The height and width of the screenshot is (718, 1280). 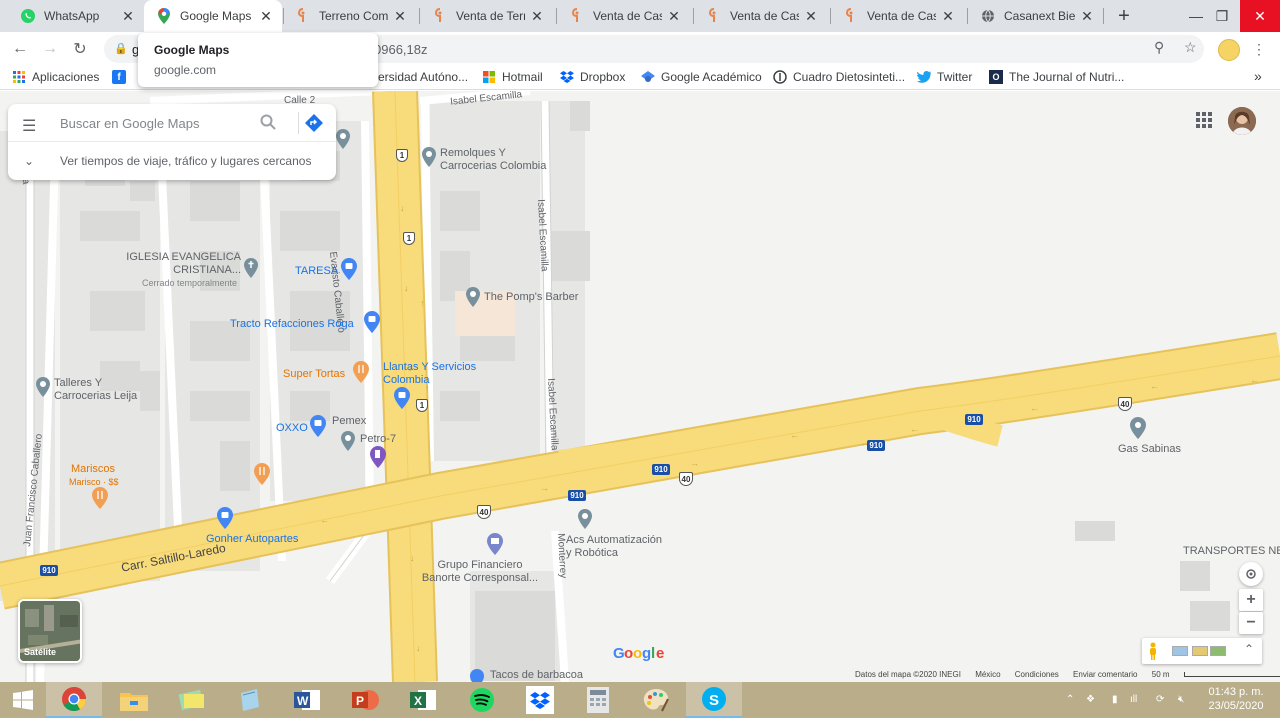 I want to click on profile-avatar, so click(x=1229, y=50).